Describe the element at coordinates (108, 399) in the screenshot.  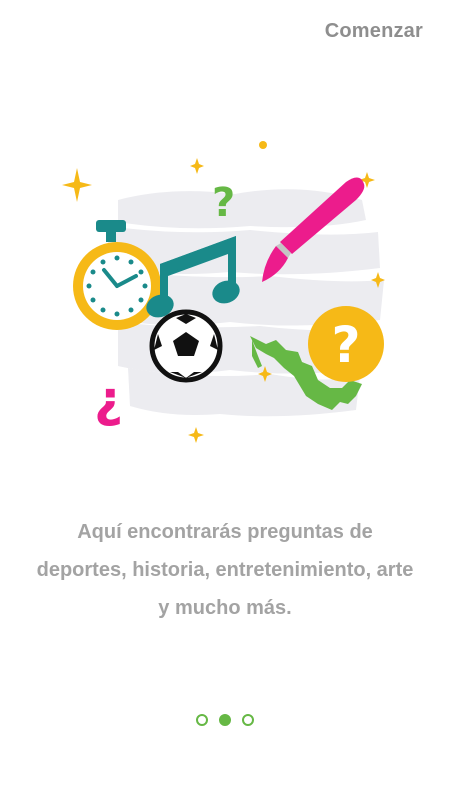
I see `inverted-question-mark-icon: ¿` at that location.